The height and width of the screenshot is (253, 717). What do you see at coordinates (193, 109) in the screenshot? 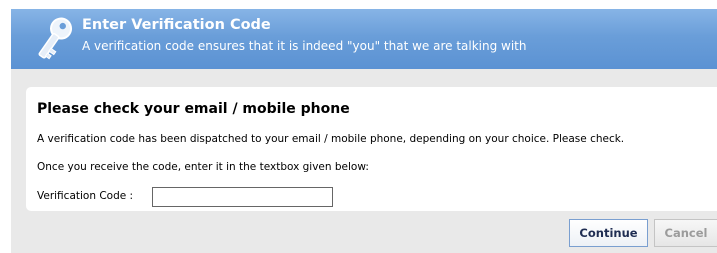
I see `panel-heading: Please check your email / mobile phone` at bounding box center [193, 109].